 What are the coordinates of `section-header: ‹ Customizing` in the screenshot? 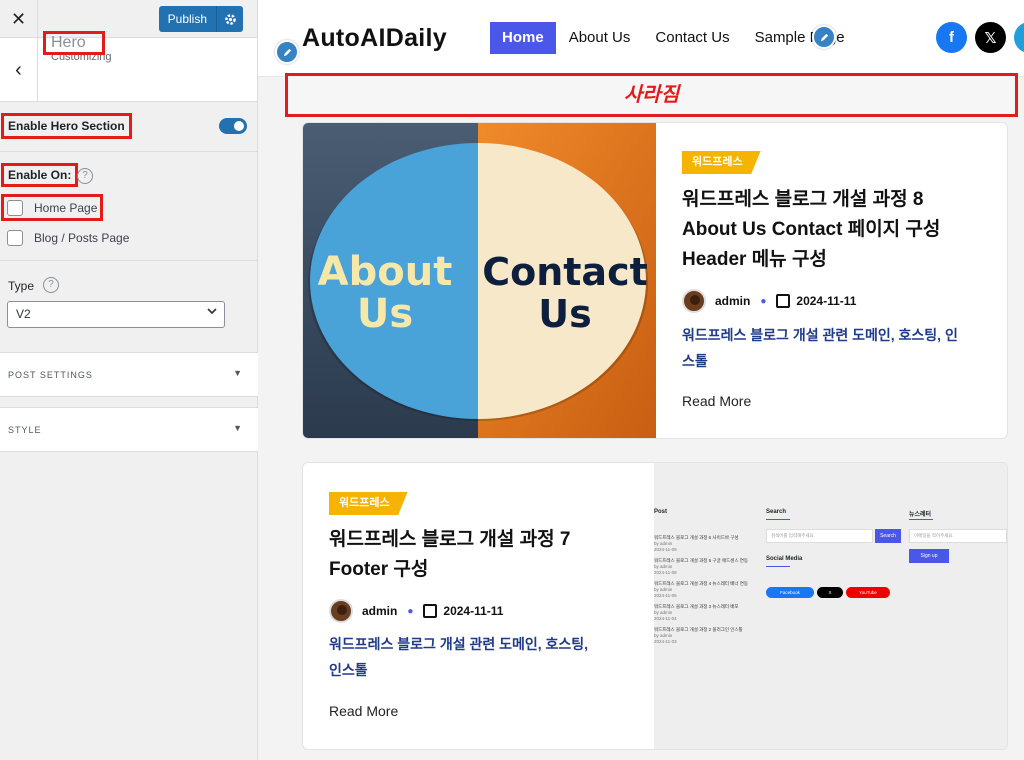 It's located at (128, 70).